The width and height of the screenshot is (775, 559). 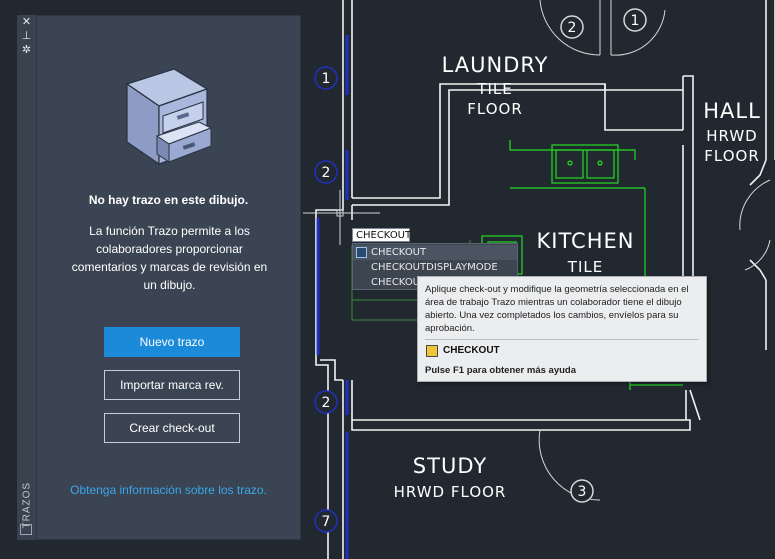 I want to click on create-checkout-button: Crear check-out, so click(x=172, y=428).